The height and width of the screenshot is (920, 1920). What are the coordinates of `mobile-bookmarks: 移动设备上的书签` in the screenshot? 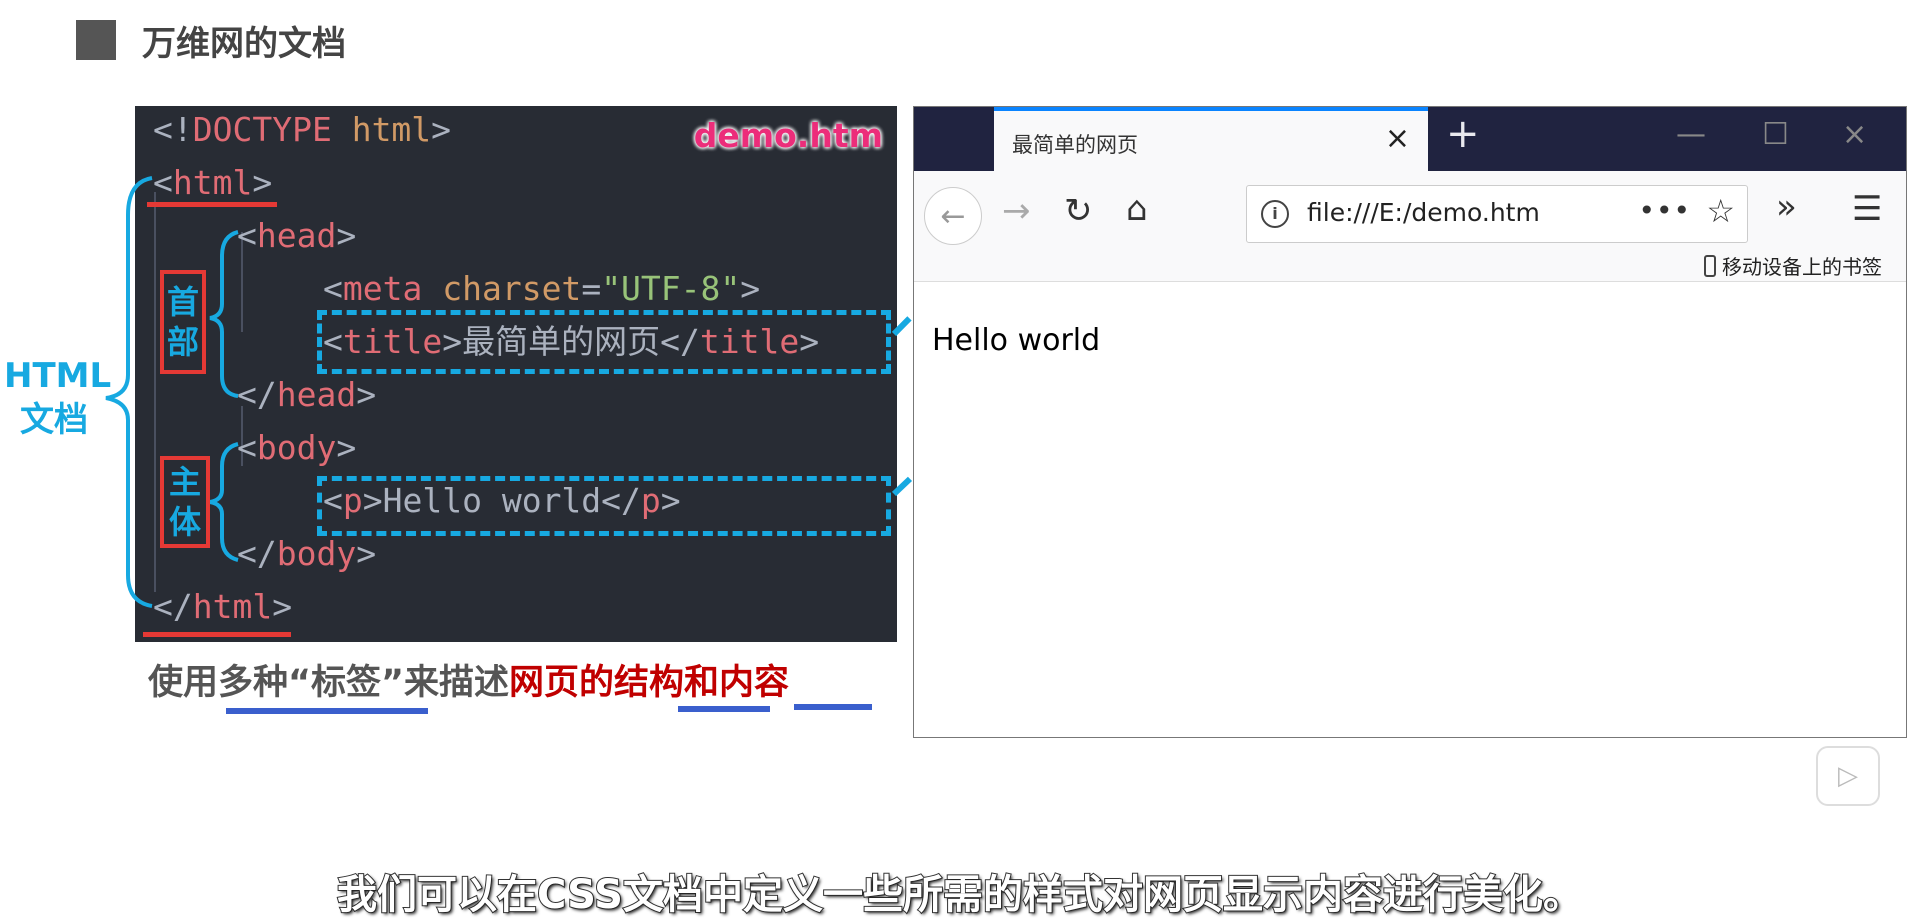 It's located at (1793, 265).